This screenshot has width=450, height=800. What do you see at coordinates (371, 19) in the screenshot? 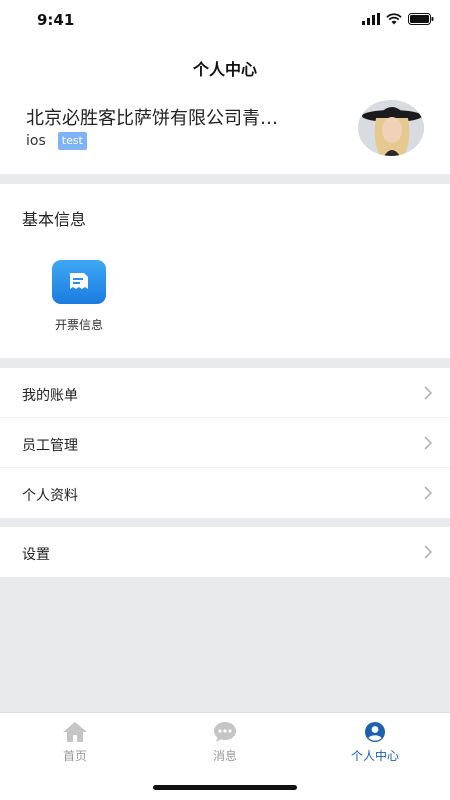
I see `signal-icon` at bounding box center [371, 19].